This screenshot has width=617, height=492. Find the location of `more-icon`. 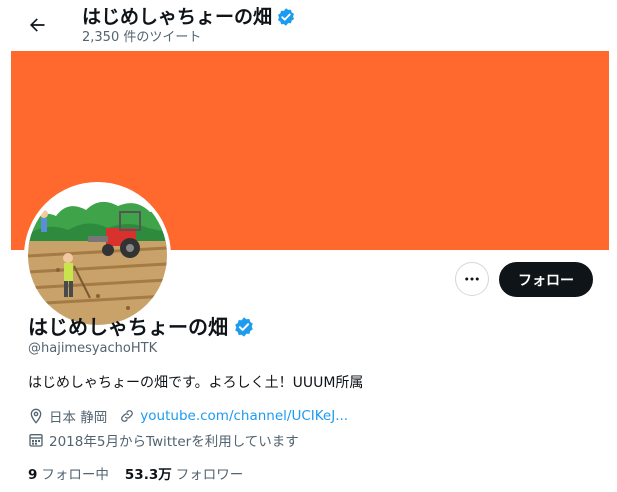

more-icon is located at coordinates (472, 279).